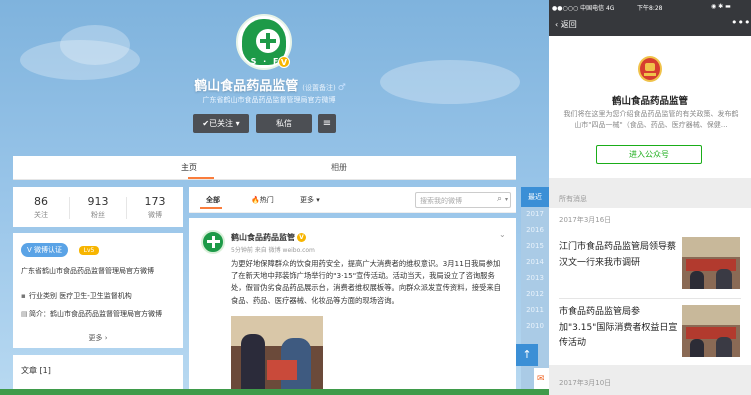 The image size is (751, 395). I want to click on post-time: 5分钟前 来自 微博 weibo.com, so click(273, 249).